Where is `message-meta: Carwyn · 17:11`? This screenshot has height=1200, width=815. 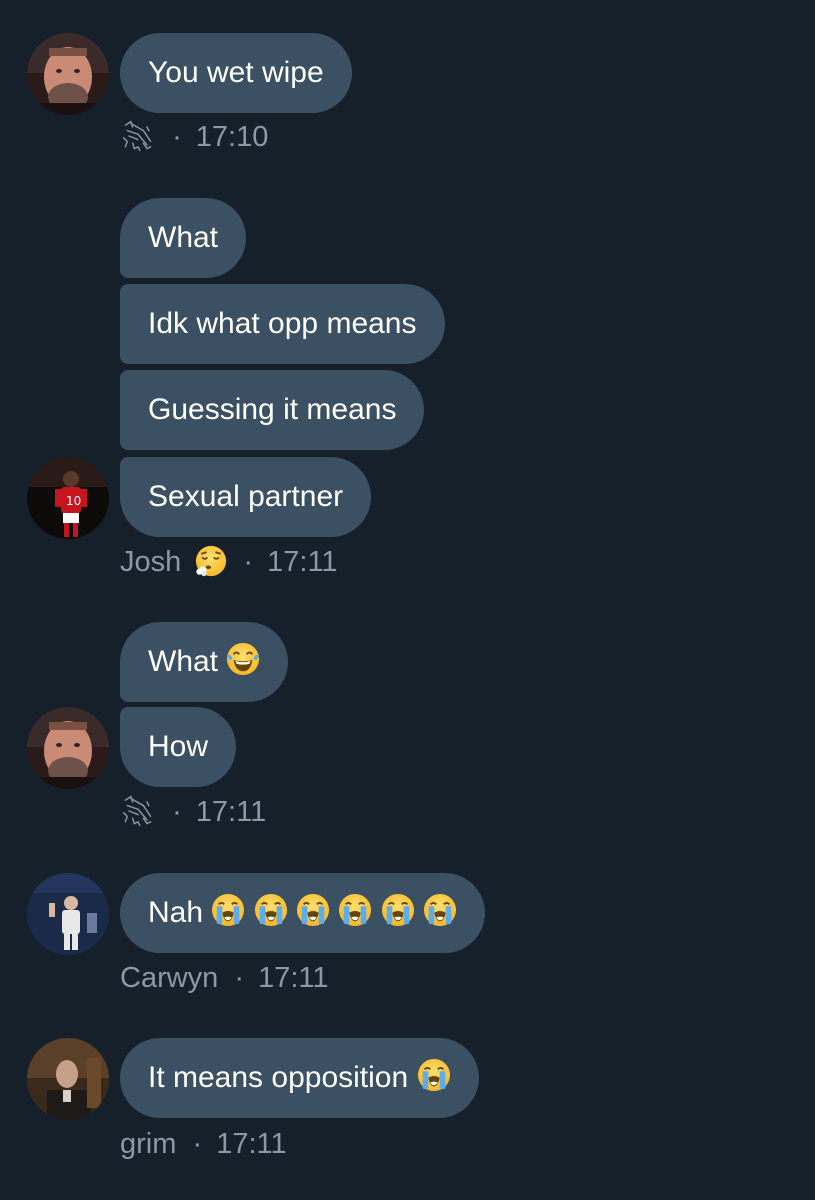 message-meta: Carwyn · 17:11 is located at coordinates (224, 978).